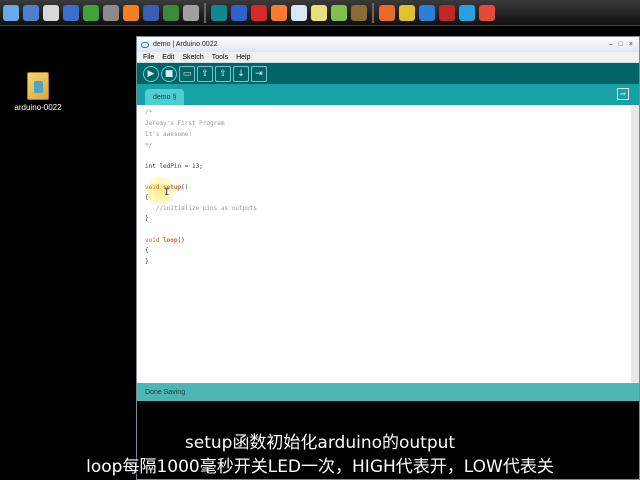  I want to click on vlc-icon, so click(131, 12).